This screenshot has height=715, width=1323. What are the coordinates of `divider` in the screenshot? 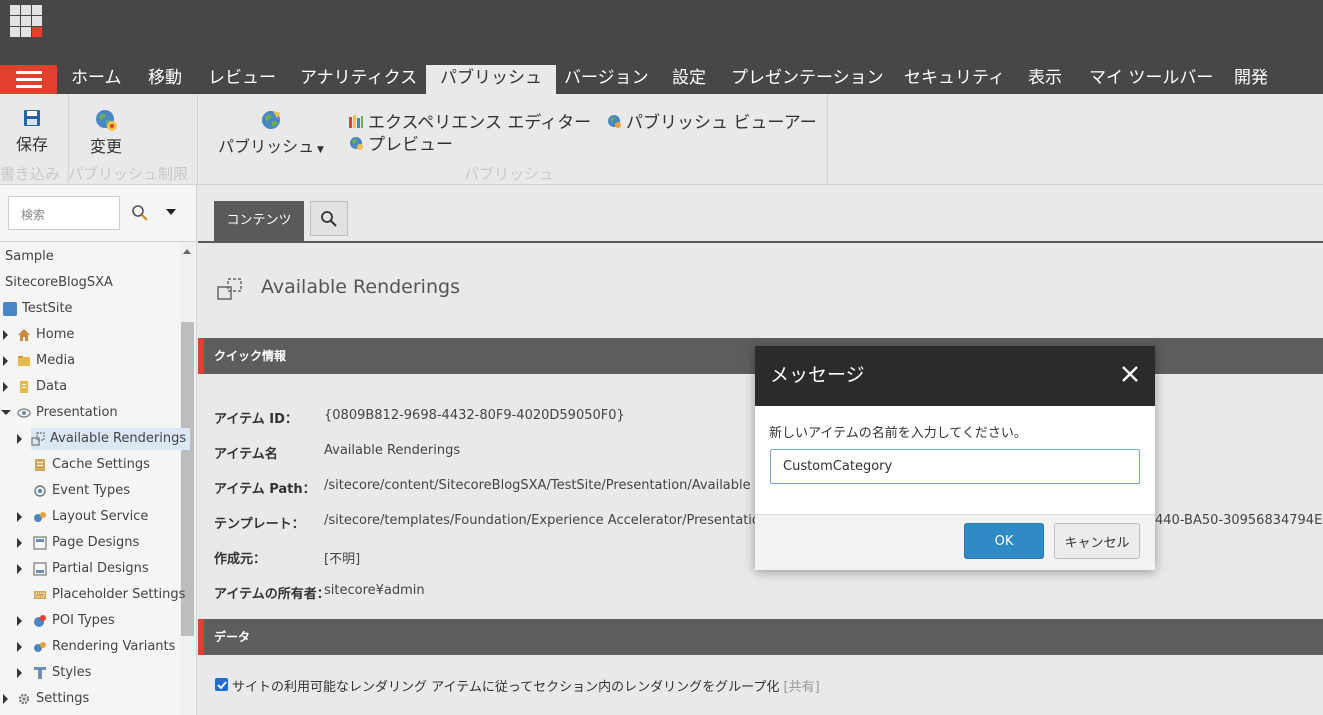 It's located at (98, 241).